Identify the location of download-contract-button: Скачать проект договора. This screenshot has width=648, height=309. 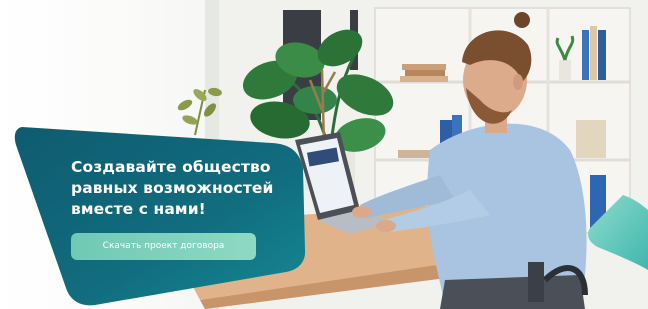
(163, 246).